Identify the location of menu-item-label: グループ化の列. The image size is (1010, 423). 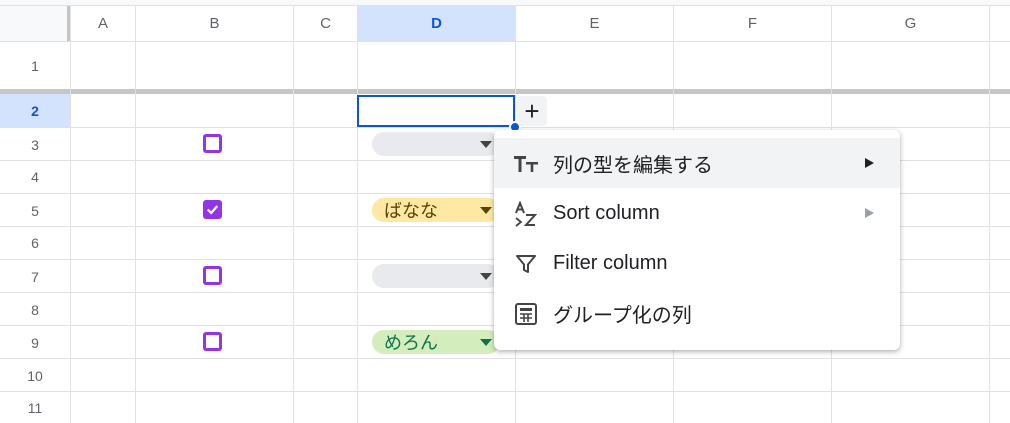
(622, 315).